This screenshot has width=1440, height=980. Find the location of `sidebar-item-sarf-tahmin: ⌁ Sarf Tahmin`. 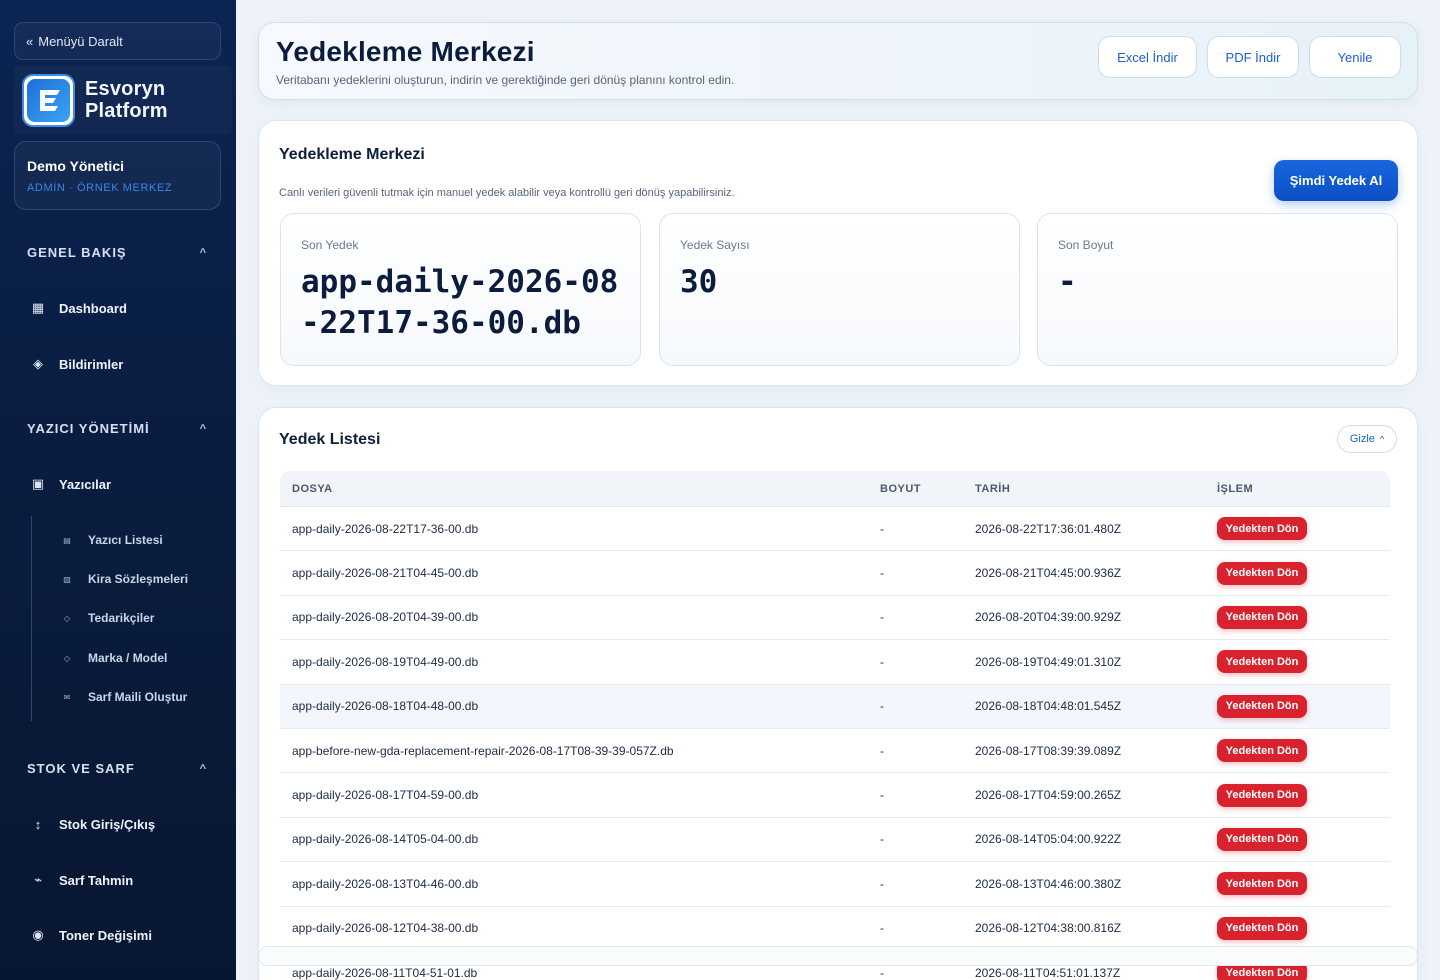

sidebar-item-sarf-tahmin: ⌁ Sarf Tahmin is located at coordinates (125, 880).